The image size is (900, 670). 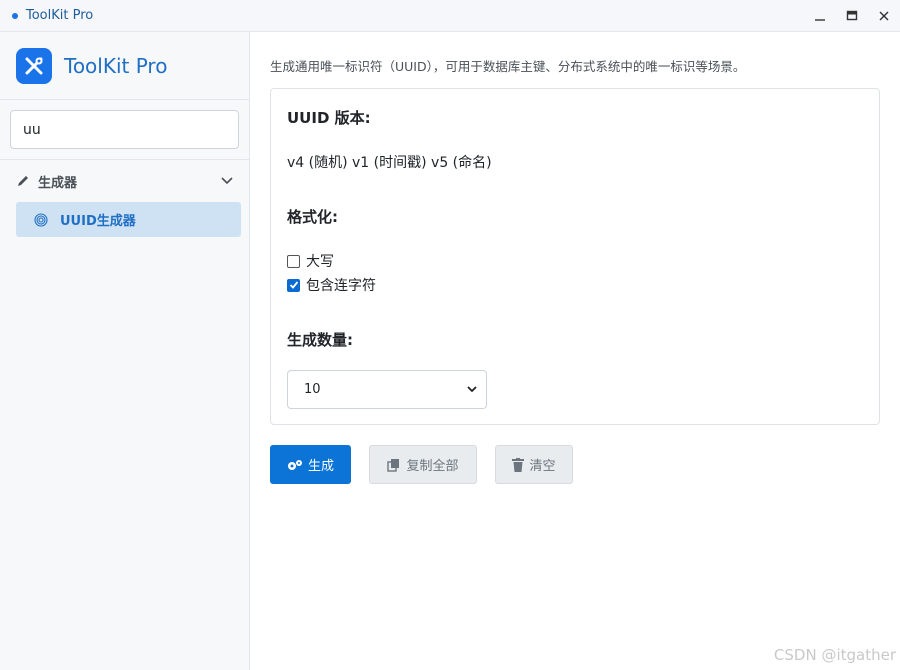 I want to click on page-description: 生成通用唯一标识符（UUID），可用于数据库主键、分布式系统中的唯一标识等场景。, so click(x=508, y=66).